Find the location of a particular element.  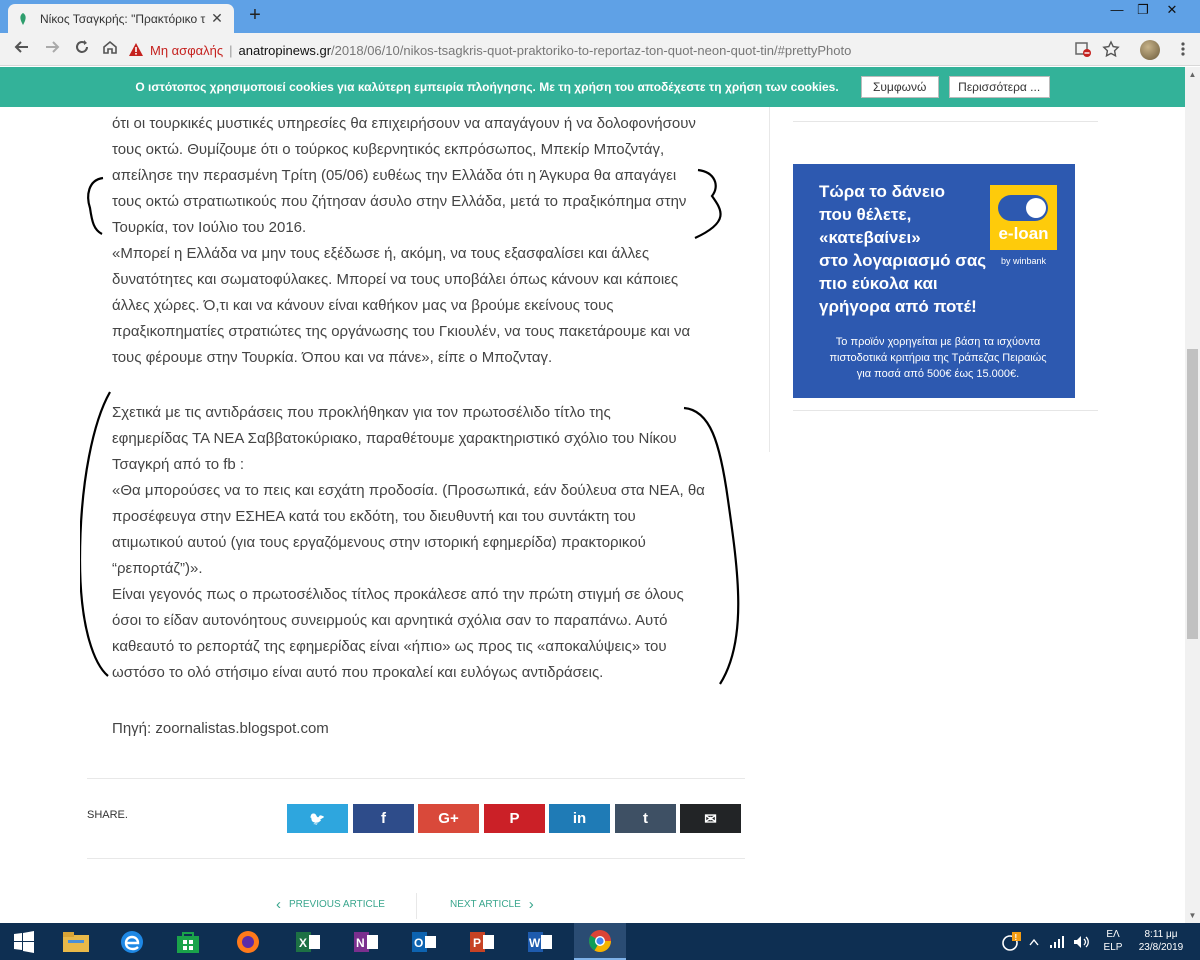

svg-text: X is located at coordinates (303, 943).